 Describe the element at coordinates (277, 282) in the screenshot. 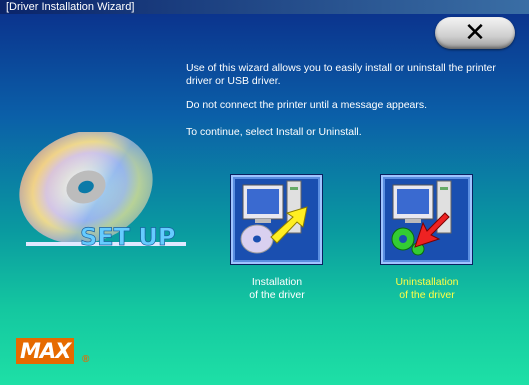

I see `install-label-line1: Installation` at that location.